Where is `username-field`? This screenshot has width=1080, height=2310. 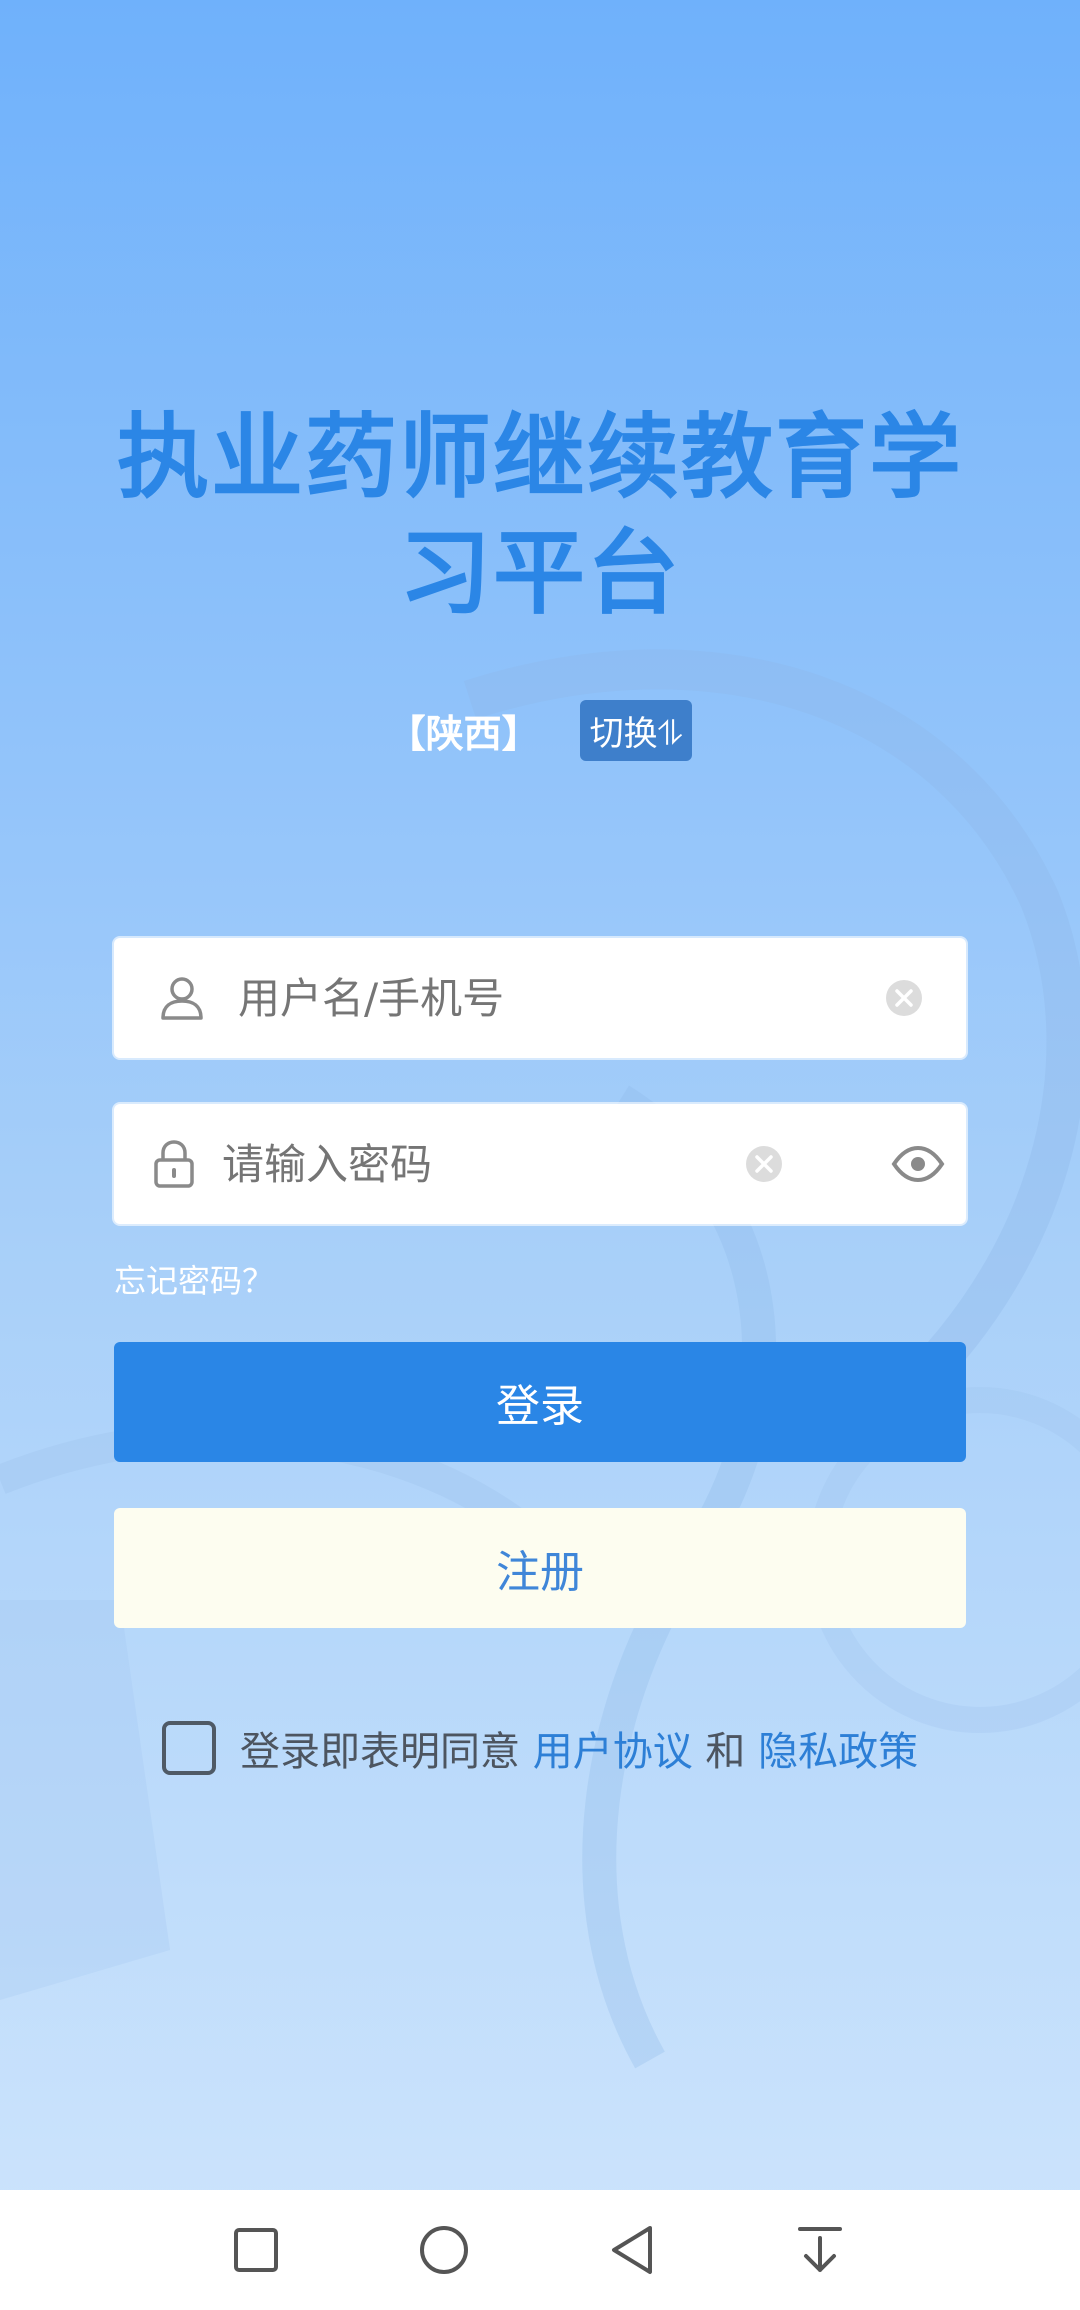 username-field is located at coordinates (540, 998).